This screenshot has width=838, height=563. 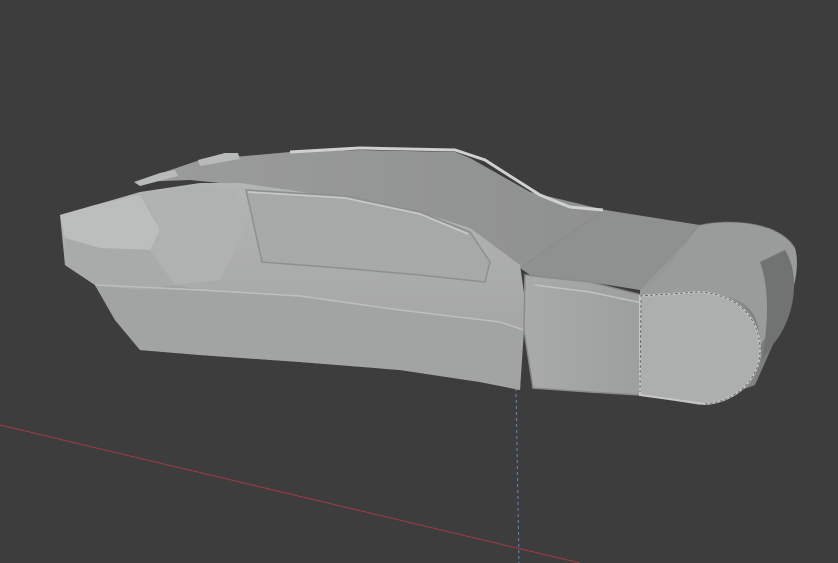 What do you see at coordinates (584, 335) in the screenshot?
I see `rear-pod` at bounding box center [584, 335].